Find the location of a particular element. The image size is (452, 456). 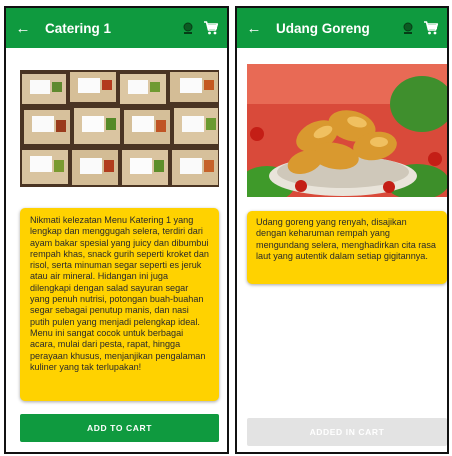

app-bar: ← Catering 1 is located at coordinates (116, 28).